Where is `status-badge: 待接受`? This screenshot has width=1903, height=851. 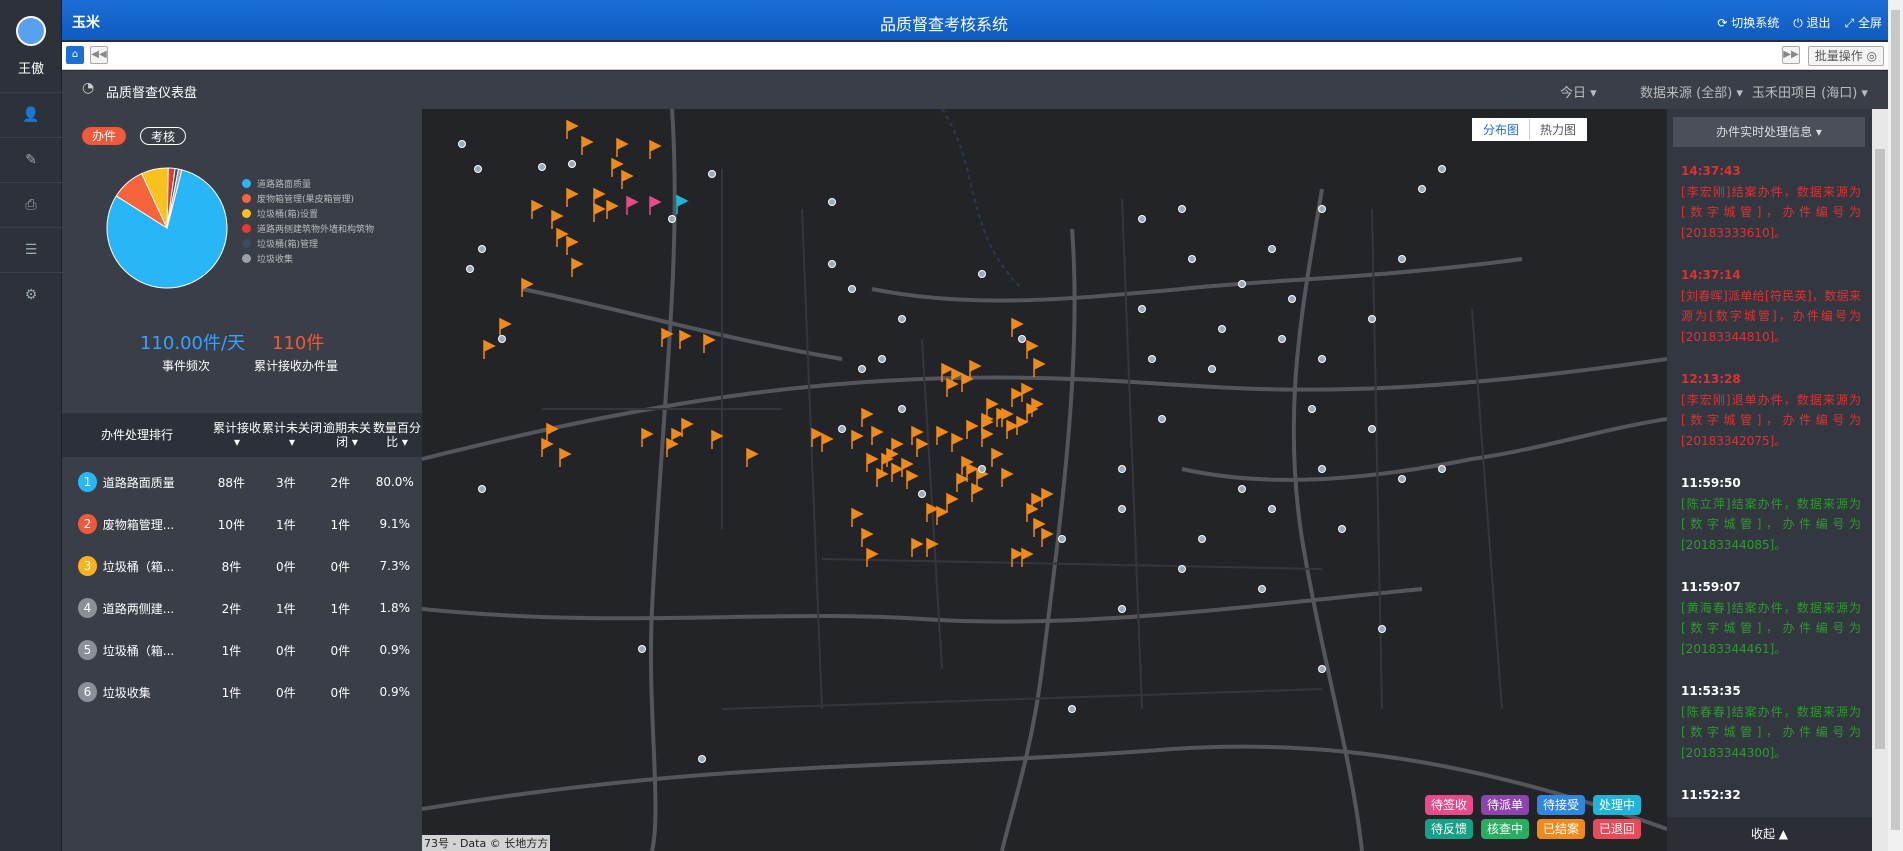
status-badge: 待接受 is located at coordinates (1561, 805).